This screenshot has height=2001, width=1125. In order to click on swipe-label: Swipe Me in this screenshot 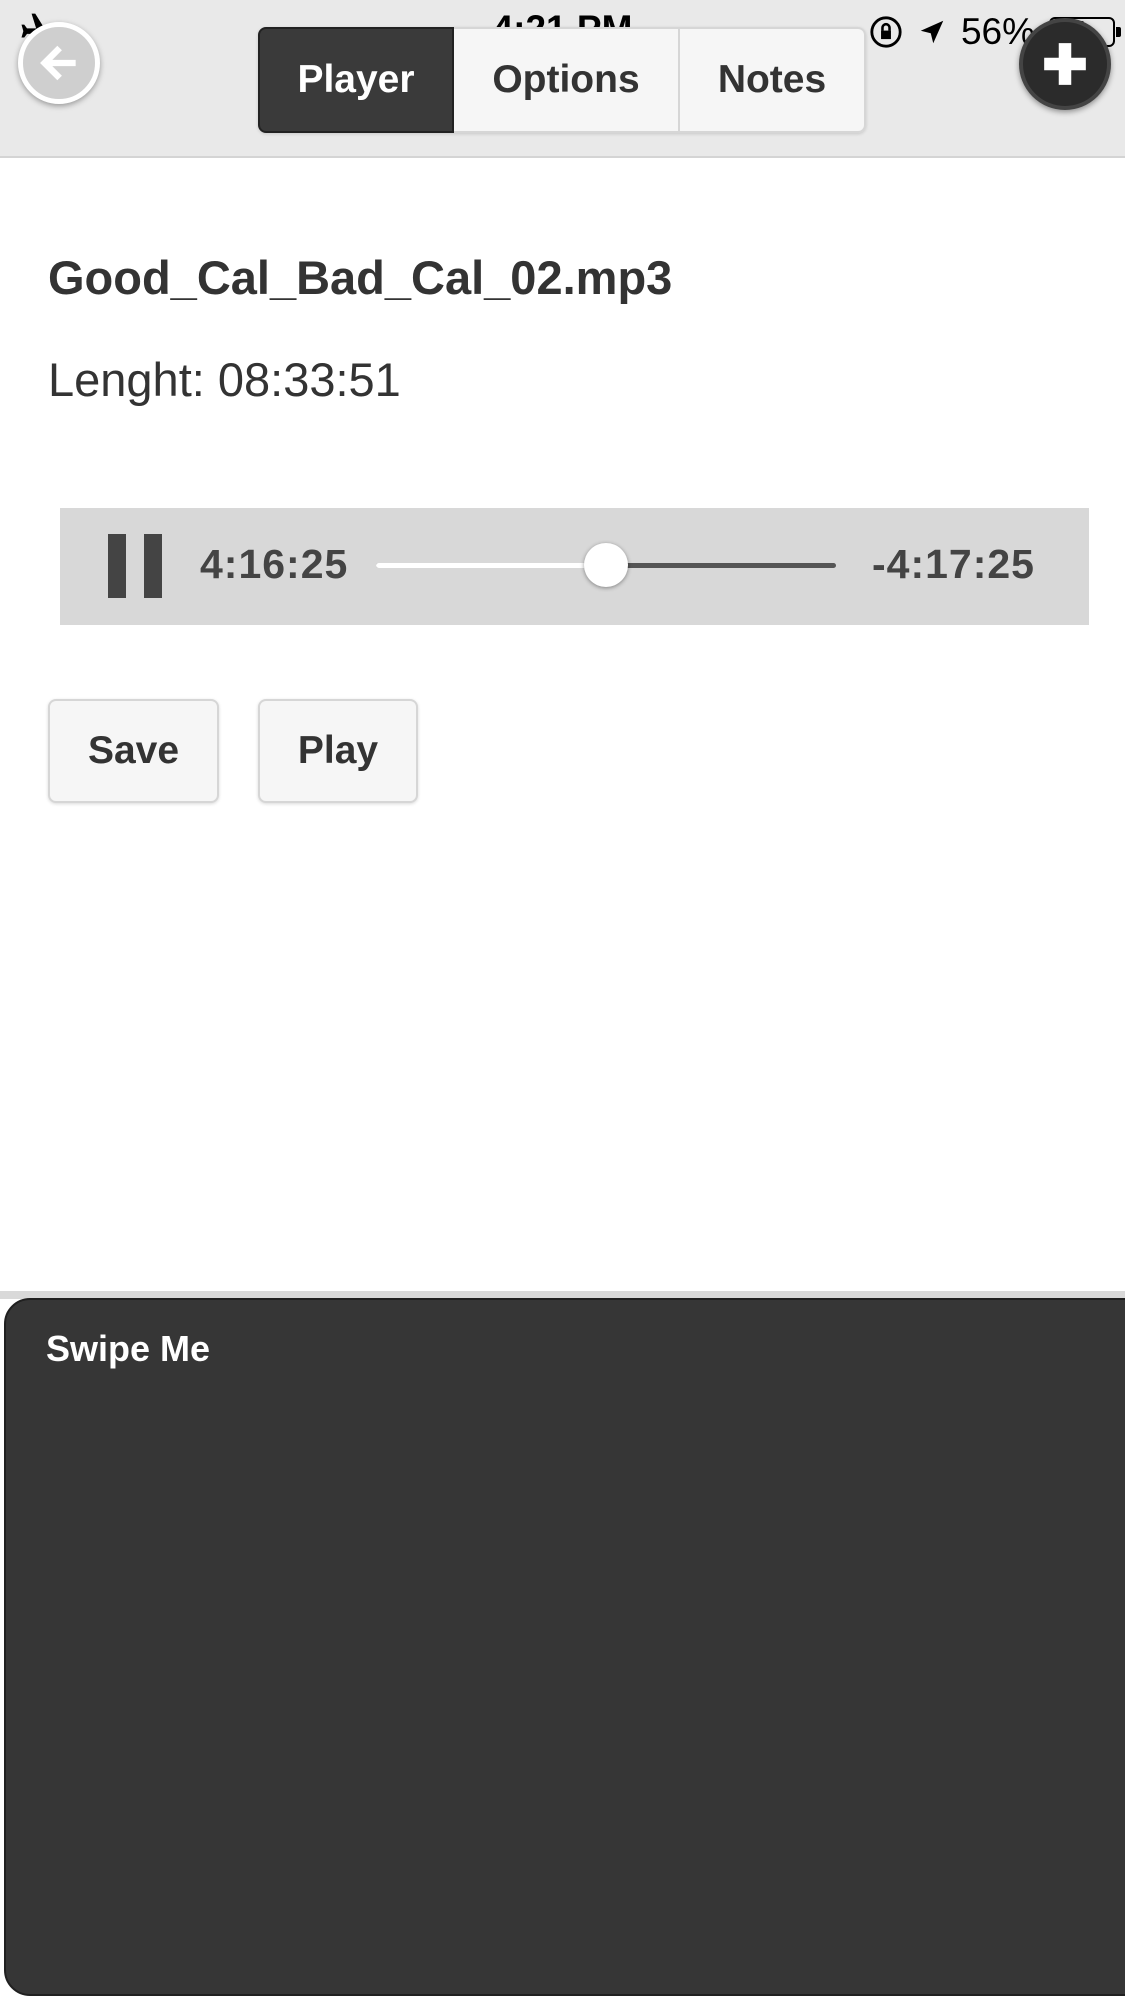, I will do `click(128, 1348)`.